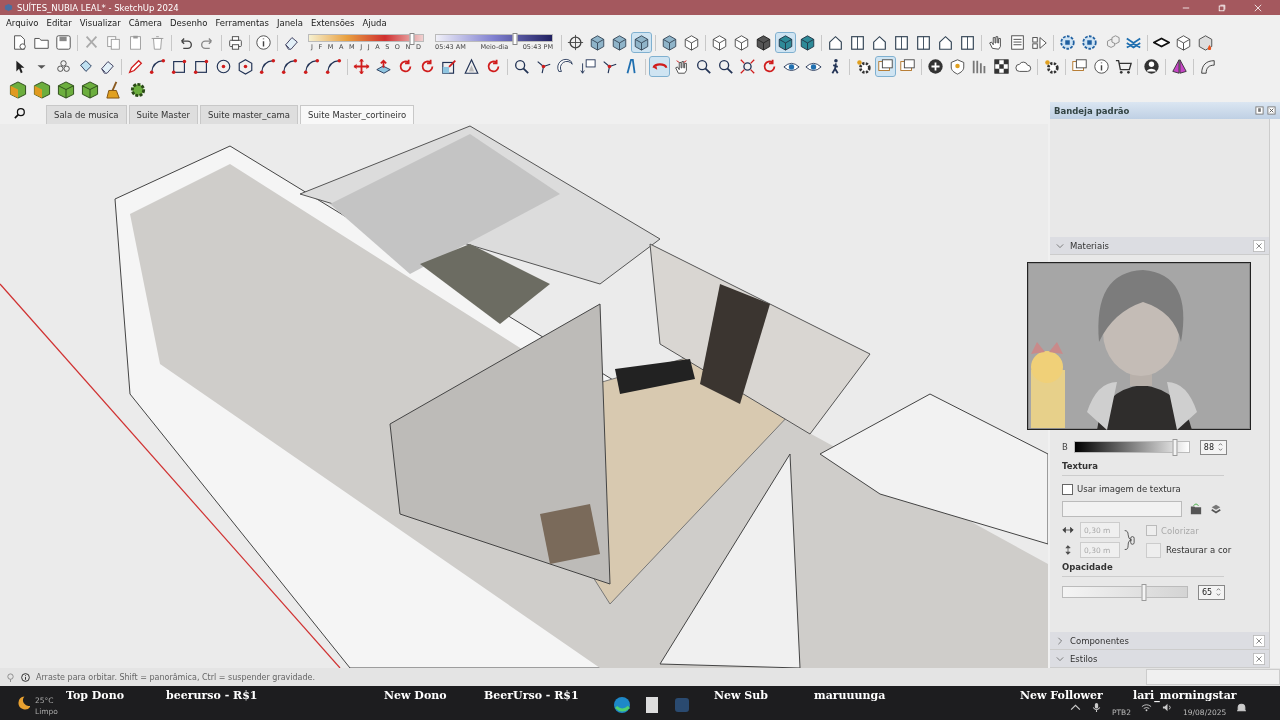 The image size is (1280, 720). What do you see at coordinates (212, 695) in the screenshot?
I see `ticker-value: beerurso - R$1` at bounding box center [212, 695].